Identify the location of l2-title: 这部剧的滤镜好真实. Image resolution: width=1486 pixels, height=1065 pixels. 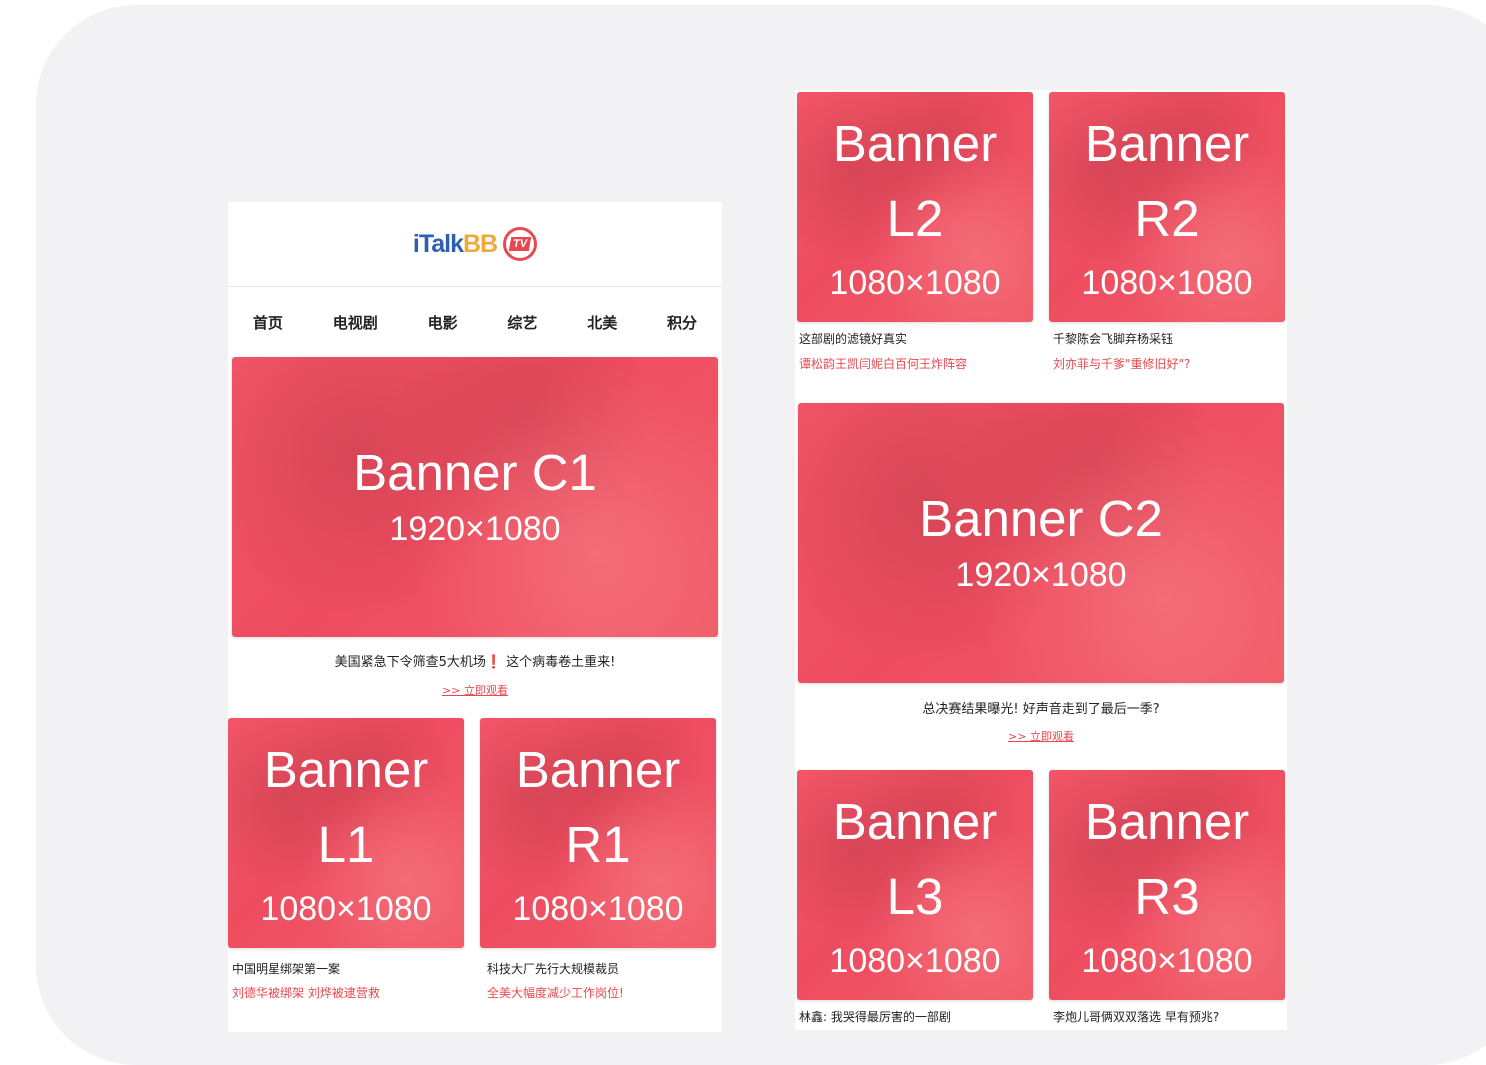
(853, 338).